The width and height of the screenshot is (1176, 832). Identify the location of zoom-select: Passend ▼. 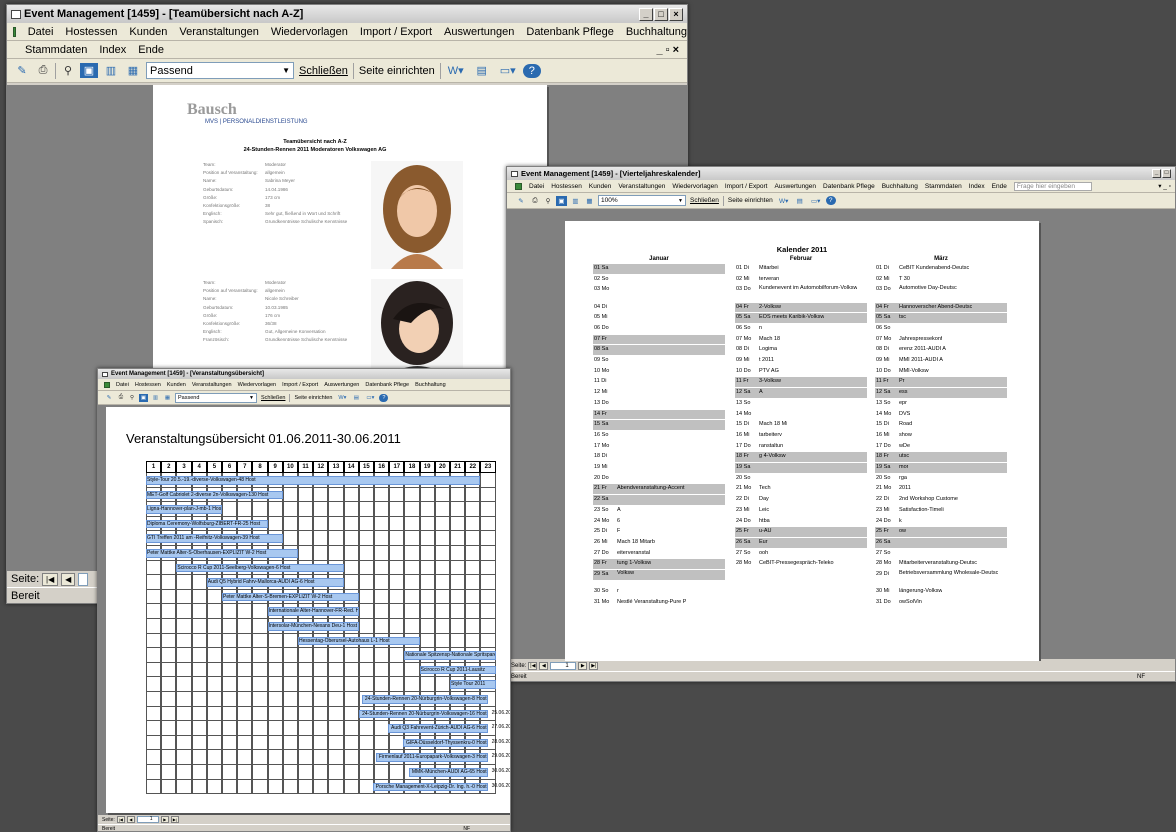
(220, 70).